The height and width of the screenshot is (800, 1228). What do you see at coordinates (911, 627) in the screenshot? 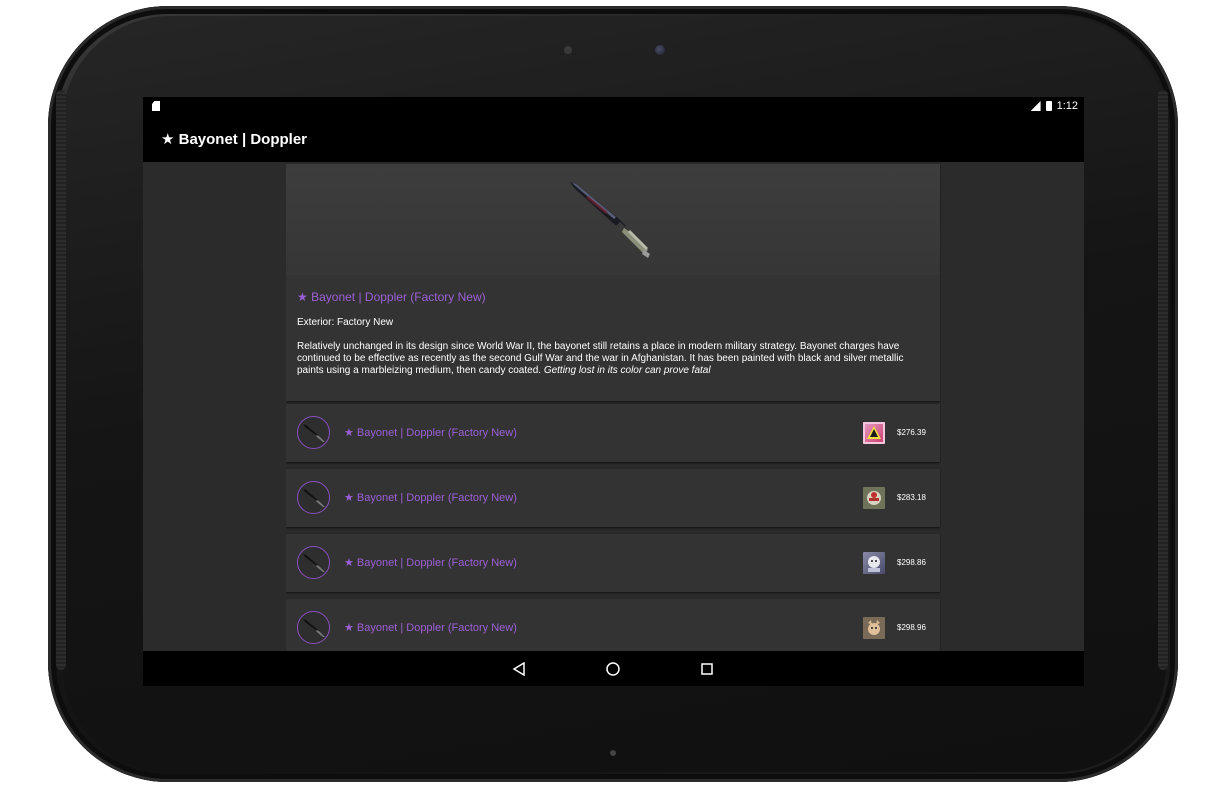
I see `listing-price: $298.96` at bounding box center [911, 627].